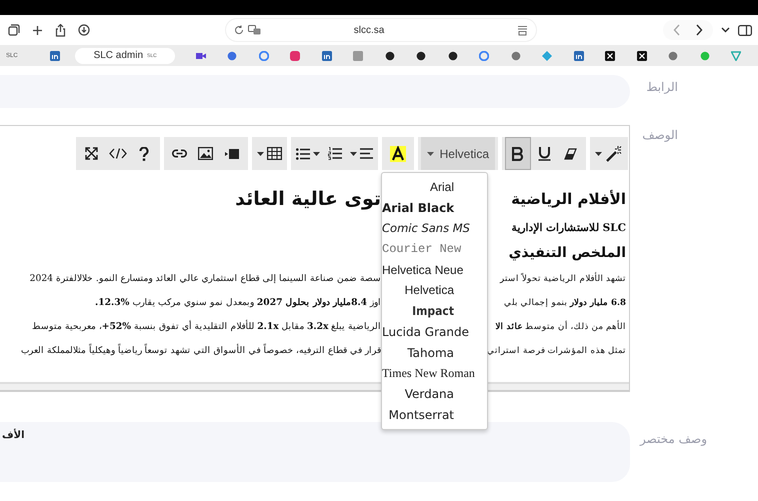 This screenshot has height=501, width=758. What do you see at coordinates (662, 86) in the screenshot?
I see `field-label: الرابط` at bounding box center [662, 86].